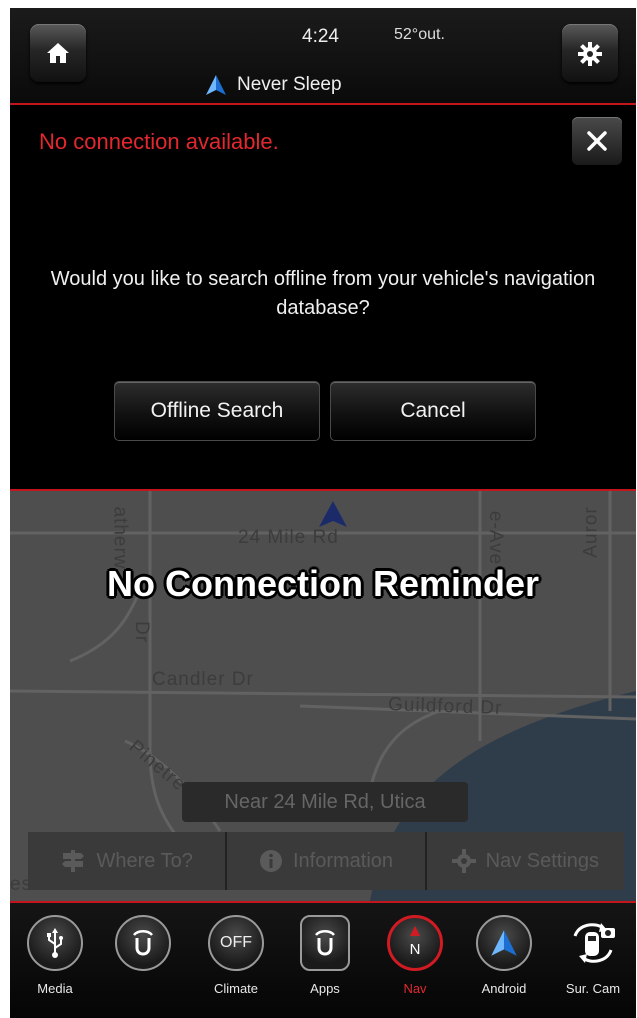 Image resolution: width=637 pixels, height=1018 pixels. I want to click on outside-temperature: 52°out., so click(419, 34).